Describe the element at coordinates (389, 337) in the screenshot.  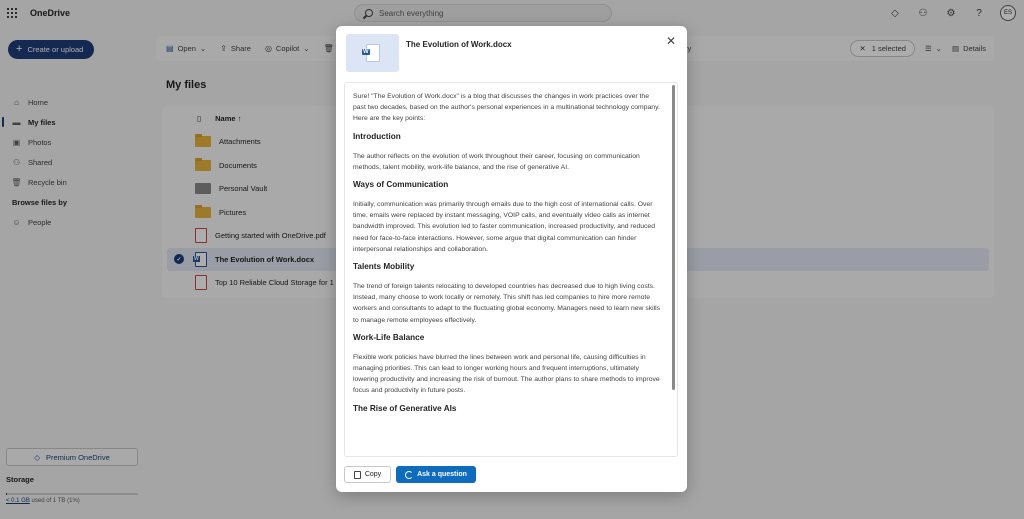
I see `section-heading: Work-Life Balance` at that location.